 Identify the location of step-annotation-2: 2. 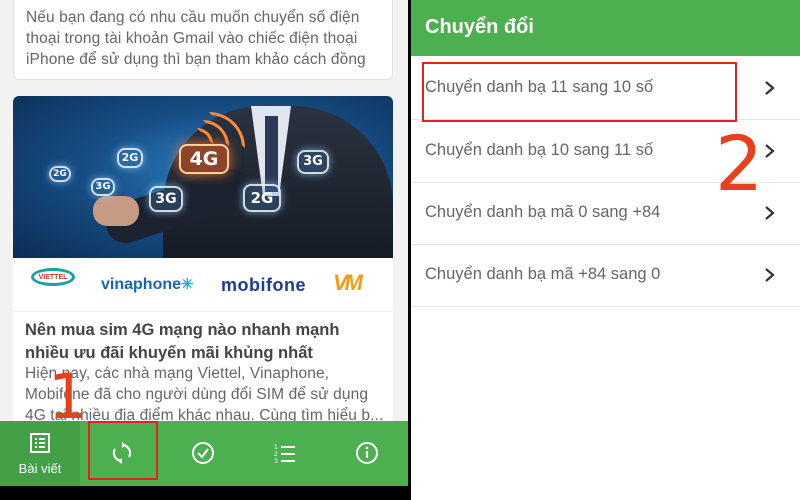
(739, 163).